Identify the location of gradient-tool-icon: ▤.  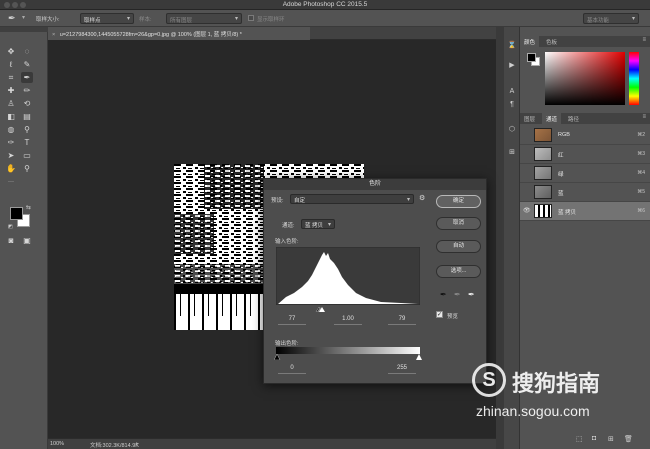
(27, 116).